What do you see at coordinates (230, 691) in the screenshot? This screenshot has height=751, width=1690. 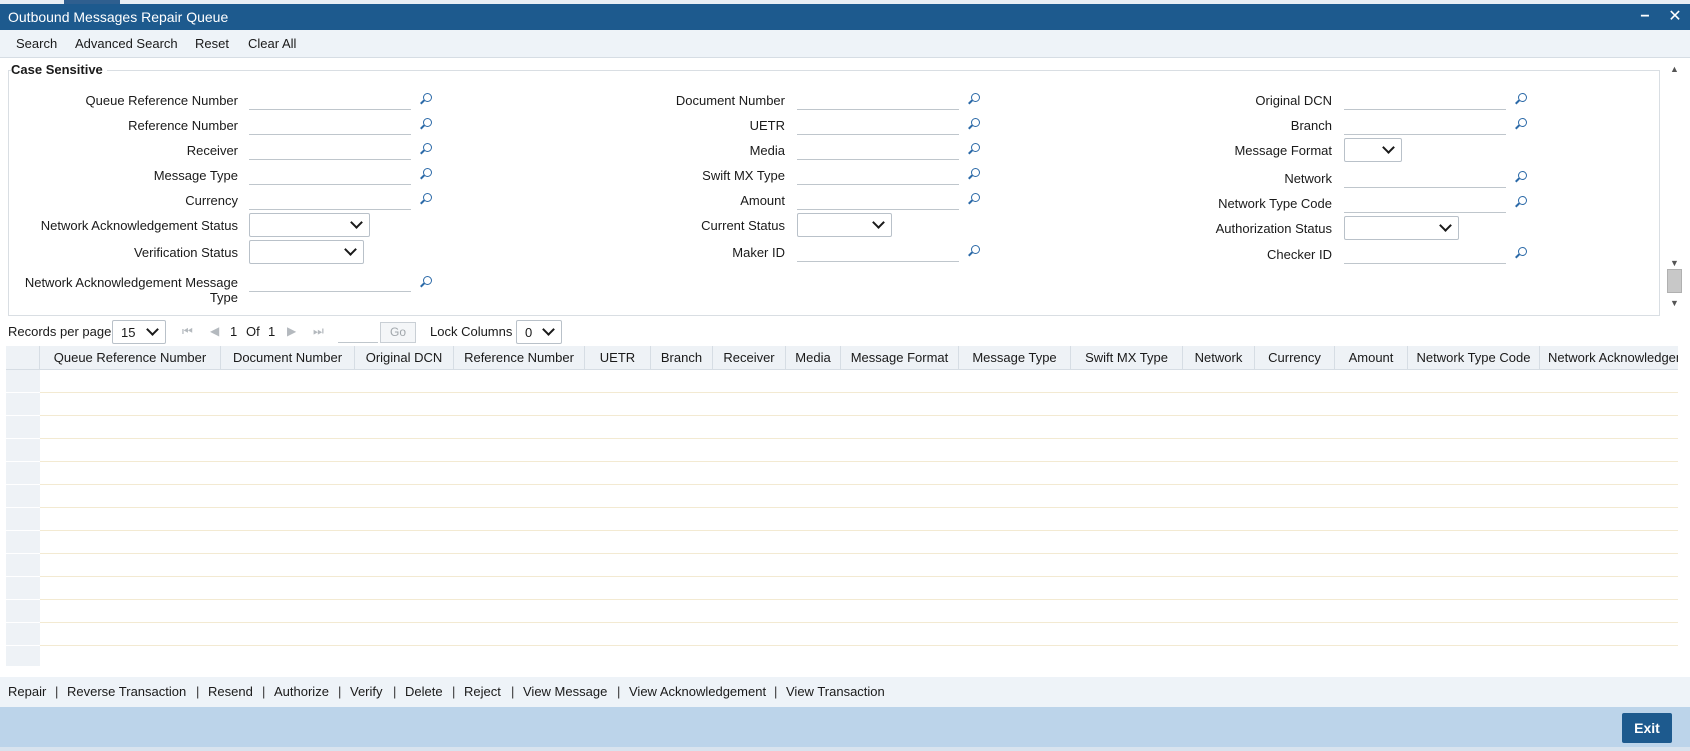 I see `resend-button: Resend` at bounding box center [230, 691].